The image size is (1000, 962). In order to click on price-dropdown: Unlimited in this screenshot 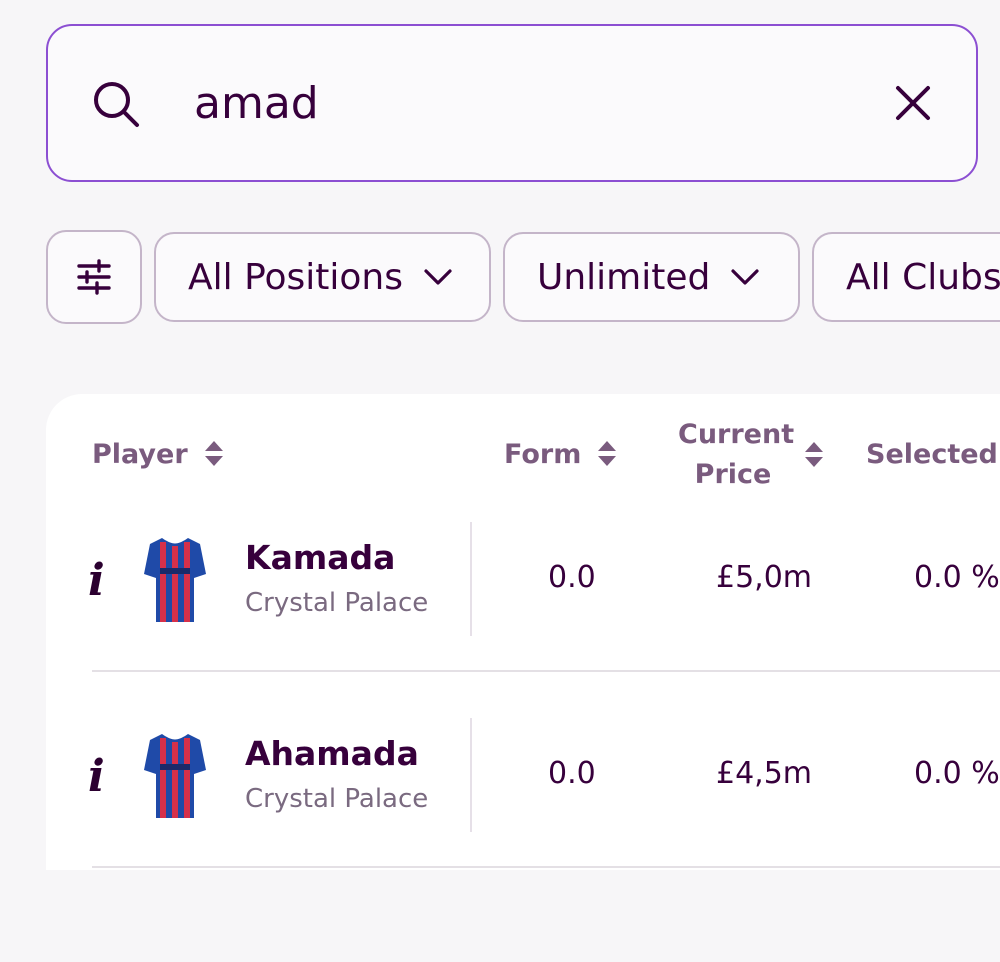, I will do `click(651, 277)`.